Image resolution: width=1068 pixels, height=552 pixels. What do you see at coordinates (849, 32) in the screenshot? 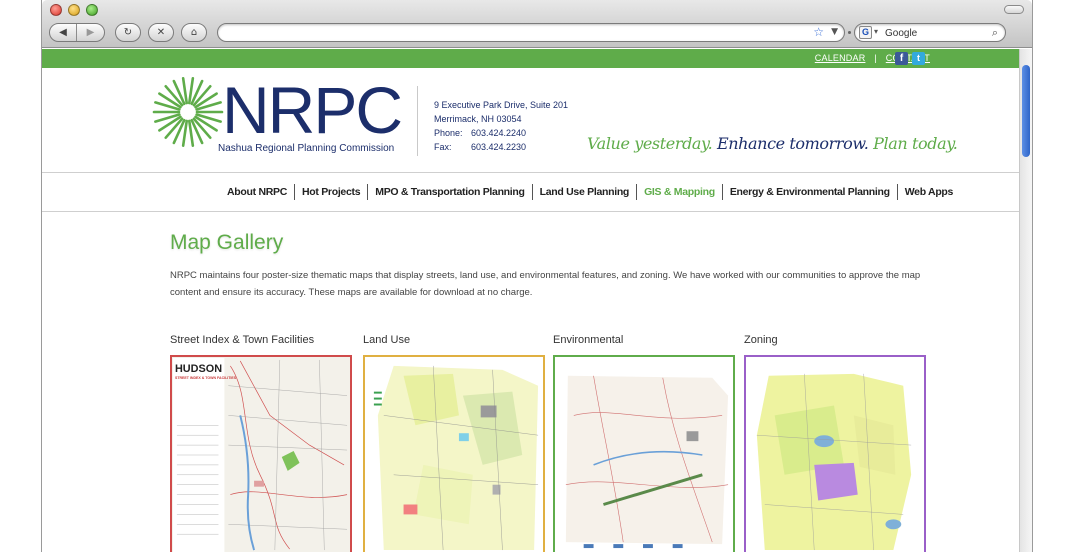
I see `toolbar-separator` at bounding box center [849, 32].